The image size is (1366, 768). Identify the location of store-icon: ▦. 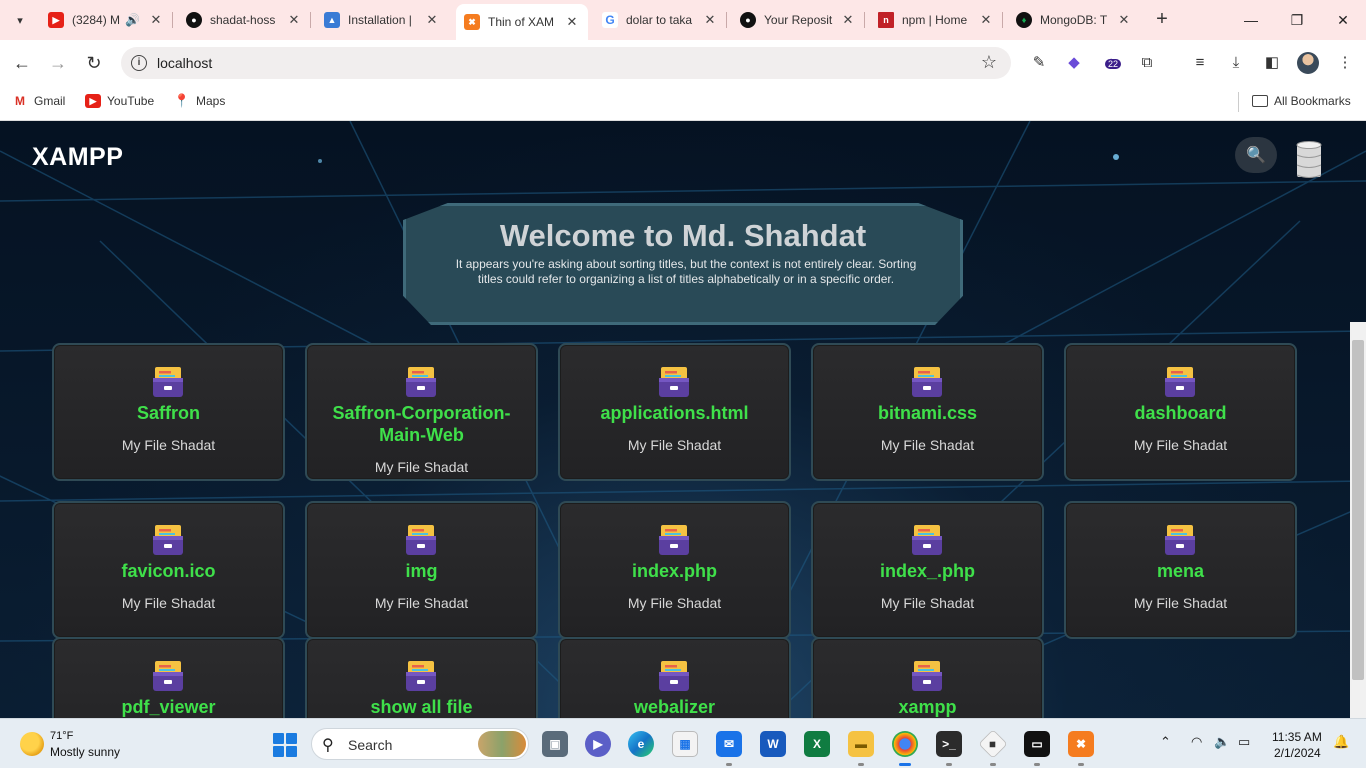
(685, 744).